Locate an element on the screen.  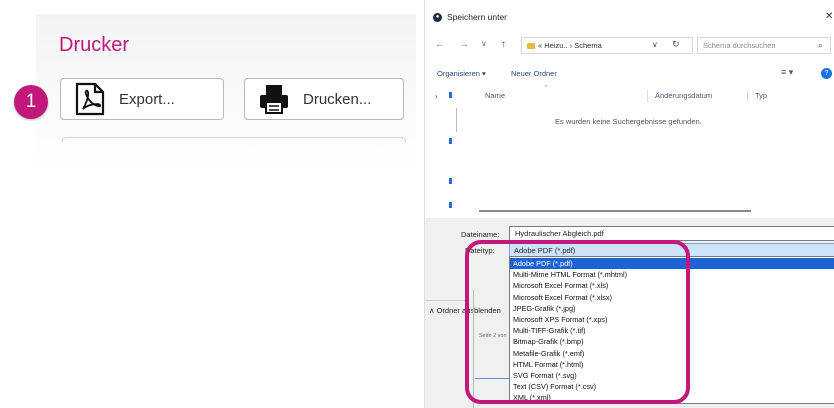
filename-input: Hydraulischer Abgleich.pdf is located at coordinates (671, 233).